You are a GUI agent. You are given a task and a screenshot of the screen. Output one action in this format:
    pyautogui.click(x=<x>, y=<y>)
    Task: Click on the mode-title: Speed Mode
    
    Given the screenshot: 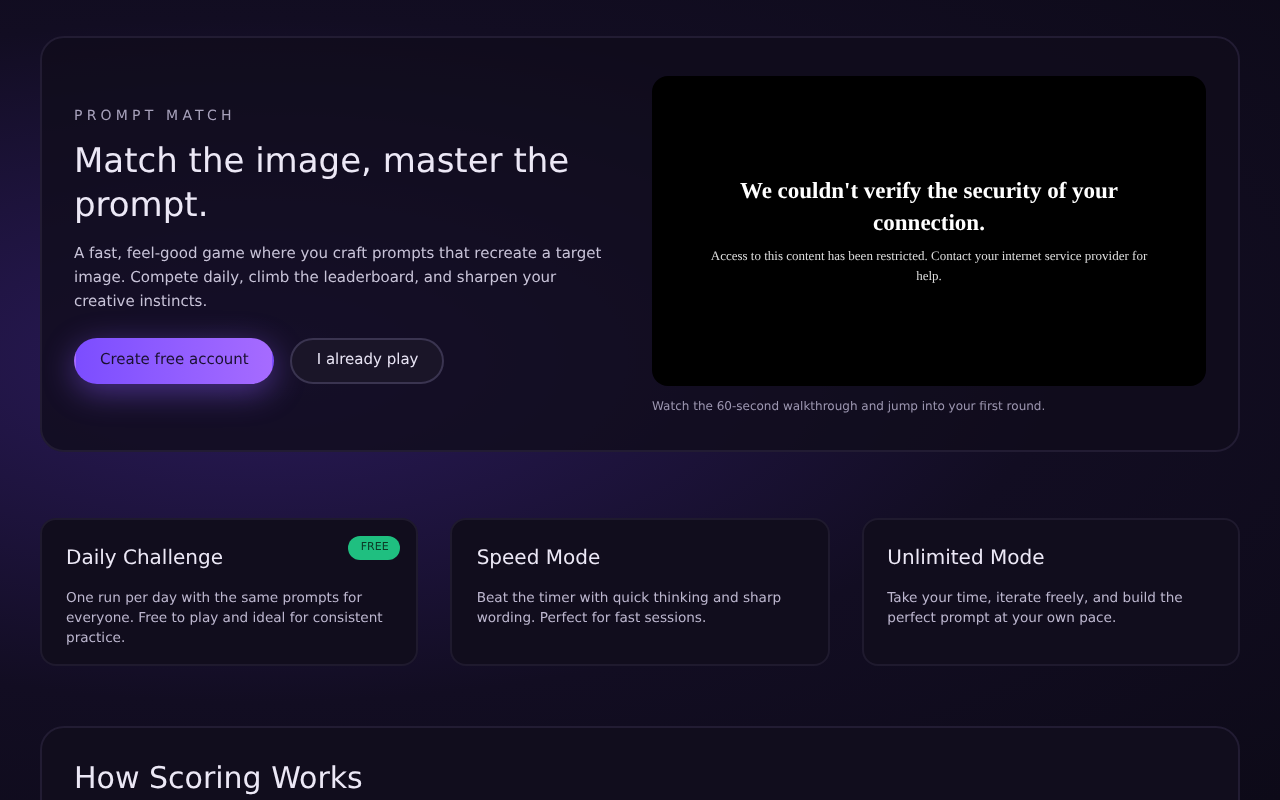 What is the action you would take?
    pyautogui.click(x=538, y=560)
    